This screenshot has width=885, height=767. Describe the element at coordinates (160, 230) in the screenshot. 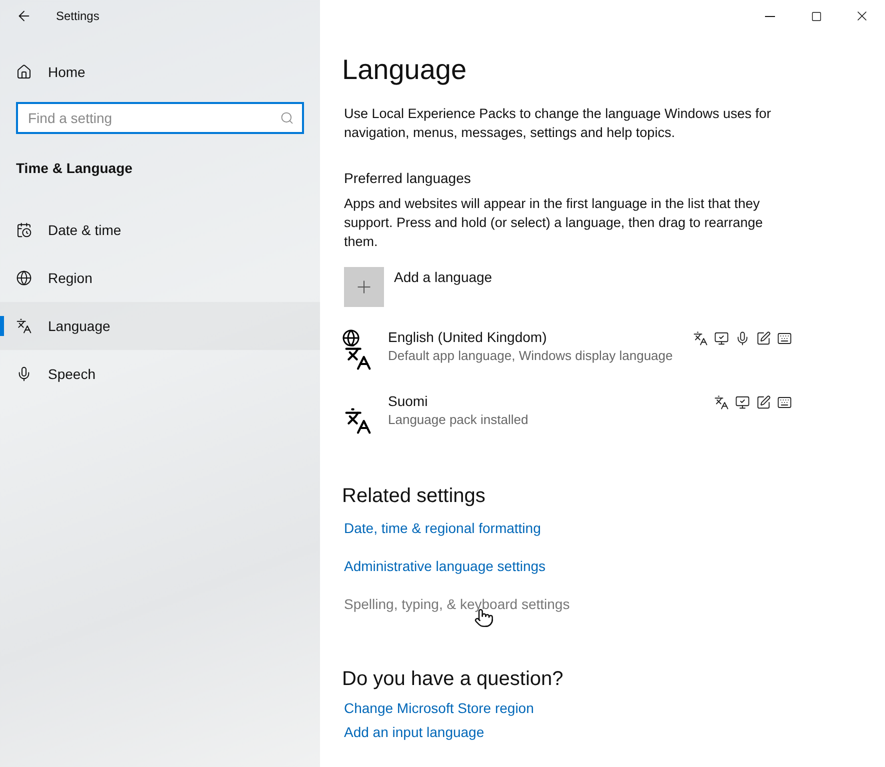

I see `sidebar-item: Date & time` at that location.